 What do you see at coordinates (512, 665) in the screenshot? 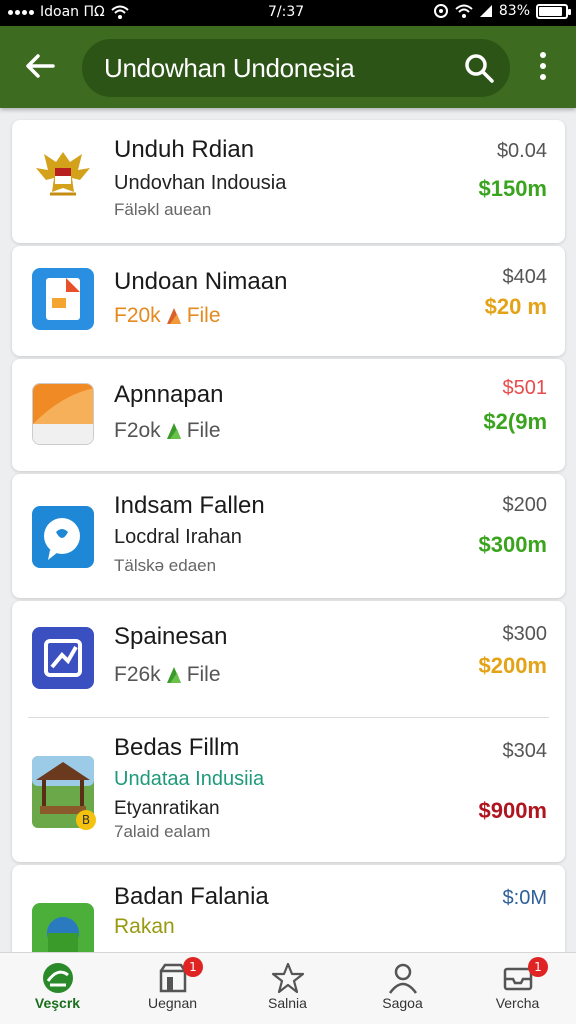
I see `item-price-new: $200m` at bounding box center [512, 665].